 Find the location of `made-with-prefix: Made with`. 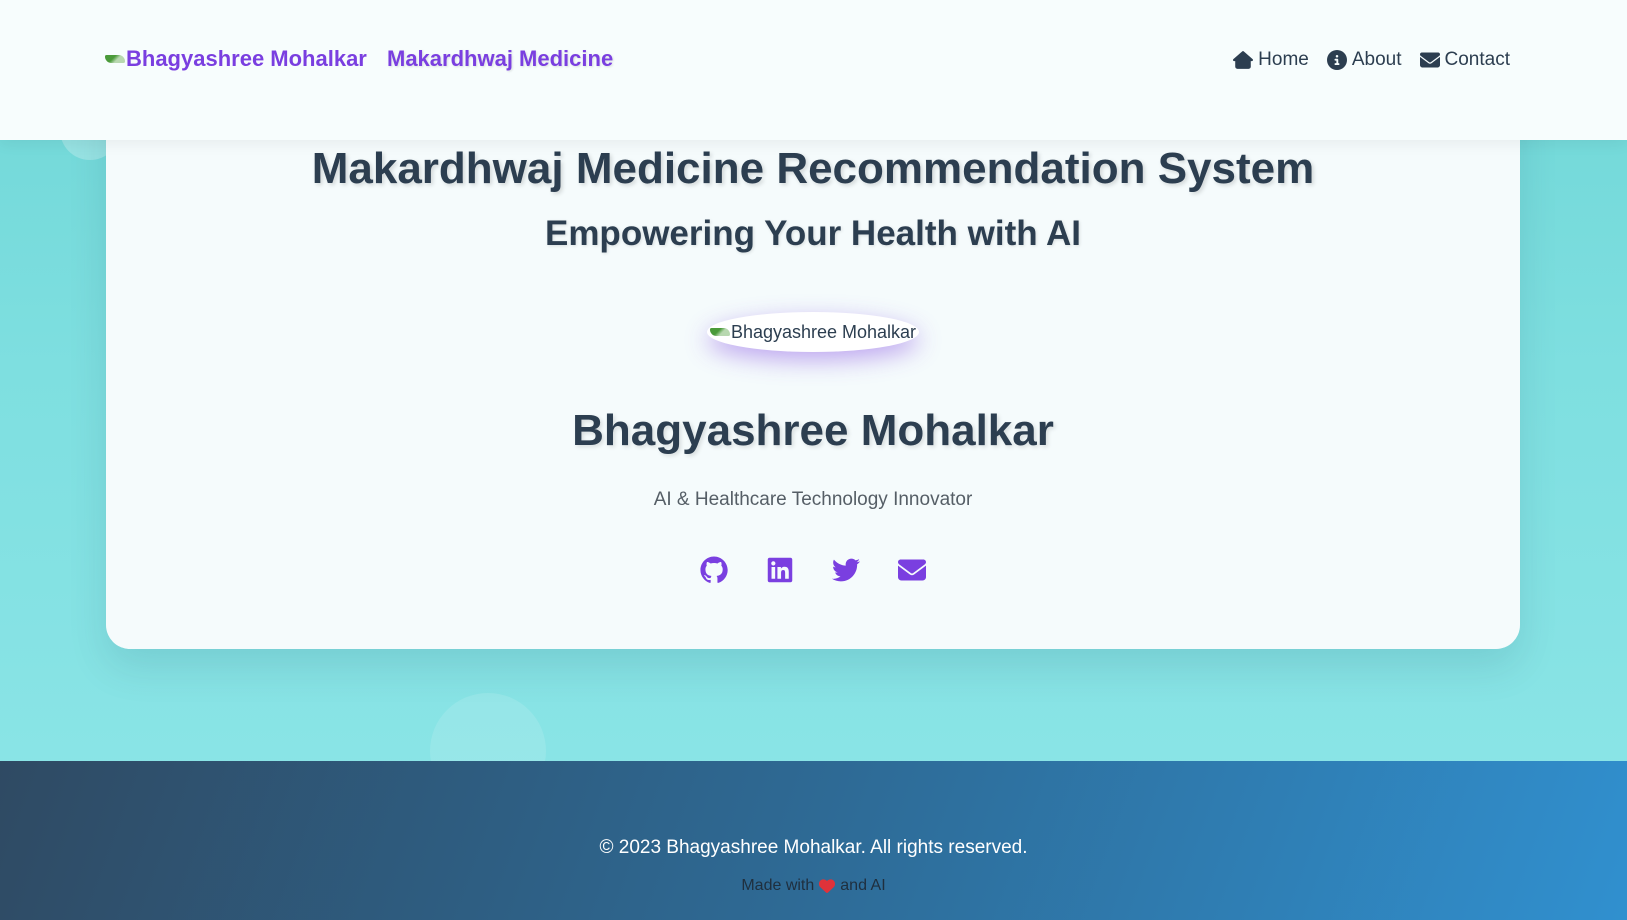

made-with-prefix: Made with is located at coordinates (778, 885).